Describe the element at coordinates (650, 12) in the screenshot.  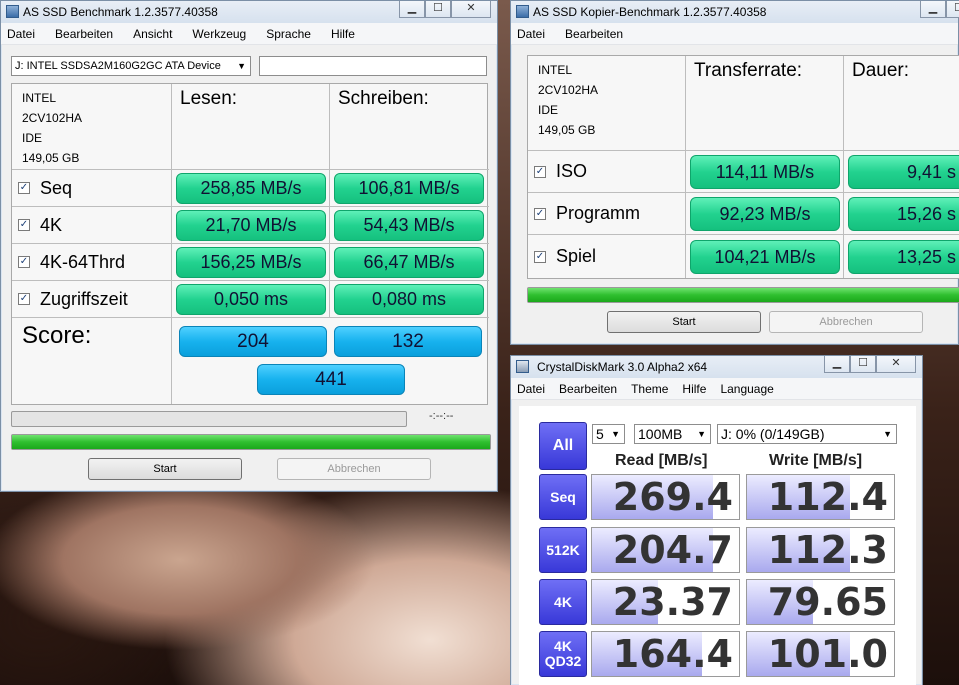
I see `copy-window-title: AS SSD Kopier-Benchmark 1.2.3577.40358` at that location.